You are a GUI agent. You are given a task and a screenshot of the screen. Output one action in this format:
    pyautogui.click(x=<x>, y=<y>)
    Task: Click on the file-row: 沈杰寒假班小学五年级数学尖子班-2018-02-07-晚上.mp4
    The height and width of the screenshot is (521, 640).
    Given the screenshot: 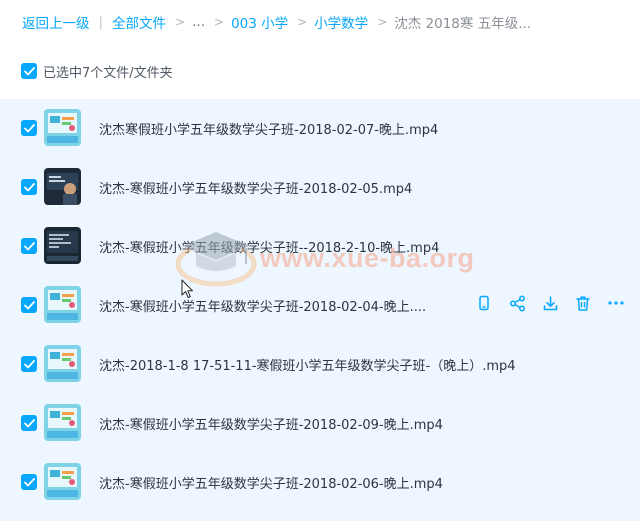 What is the action you would take?
    pyautogui.click(x=320, y=128)
    